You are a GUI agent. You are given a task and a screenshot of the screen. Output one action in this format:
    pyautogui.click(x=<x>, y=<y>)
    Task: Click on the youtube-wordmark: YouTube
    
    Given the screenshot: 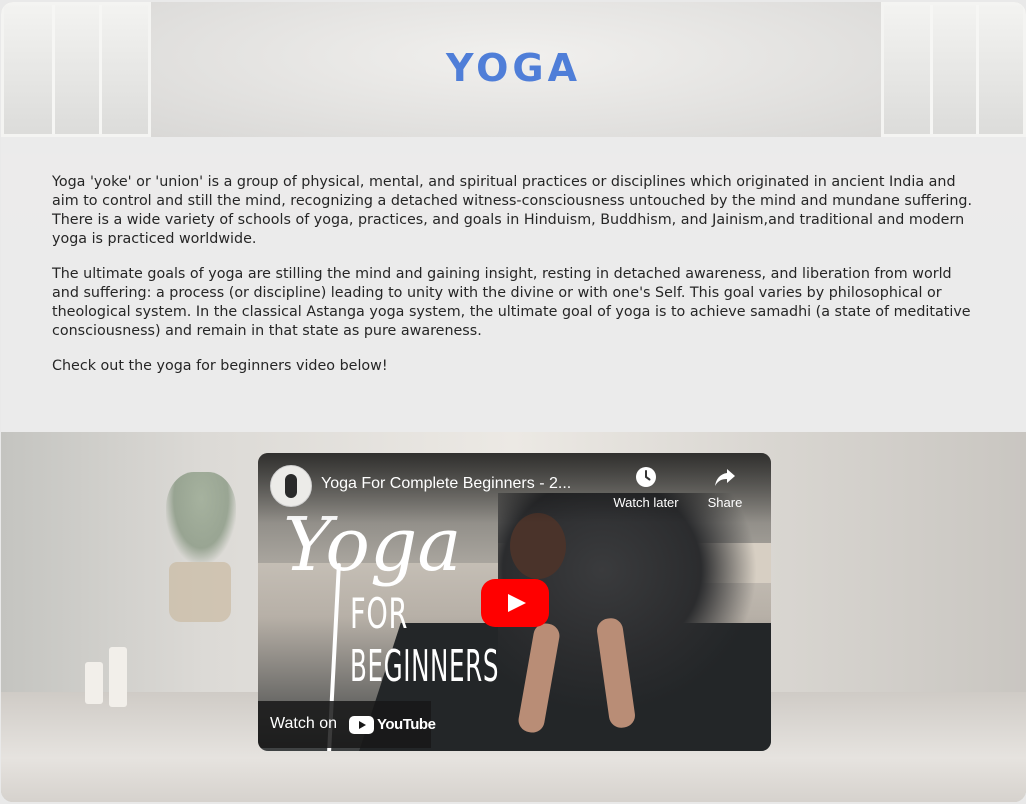 What is the action you would take?
    pyautogui.click(x=406, y=724)
    